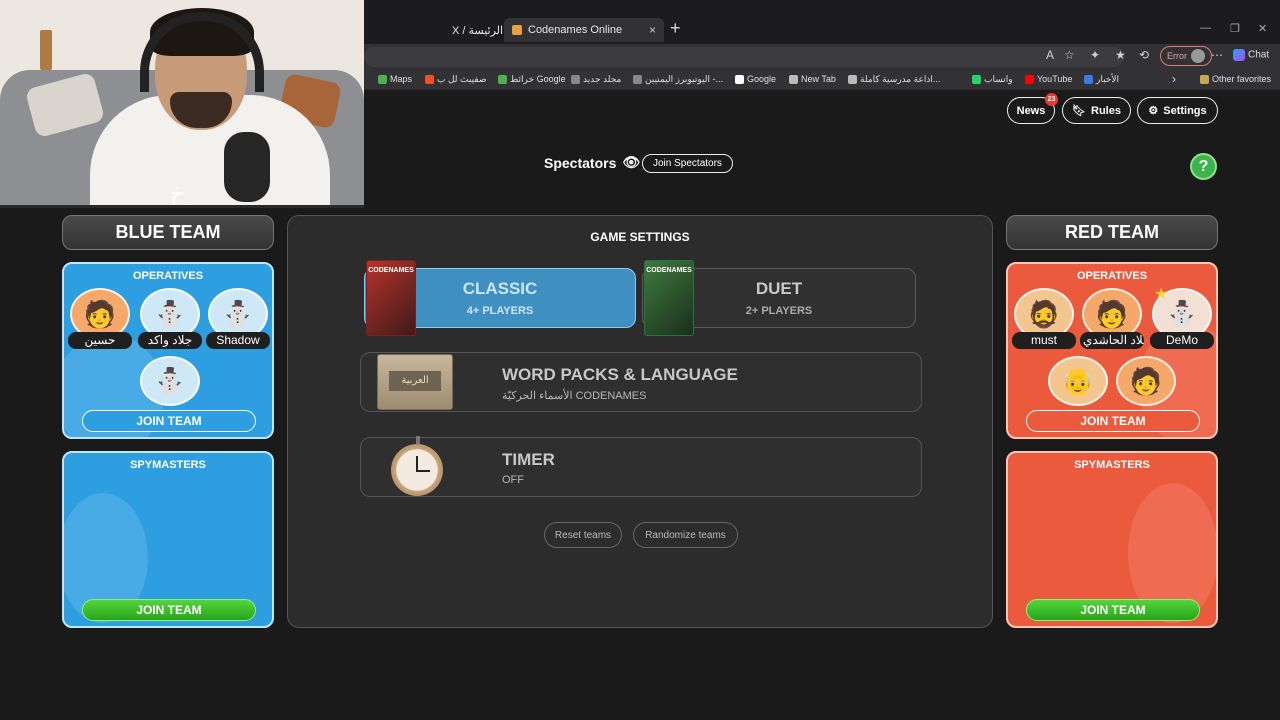  What do you see at coordinates (620, 374) in the screenshot?
I see `word-packs-title: WORD PACKS & LANGUAGE` at bounding box center [620, 374].